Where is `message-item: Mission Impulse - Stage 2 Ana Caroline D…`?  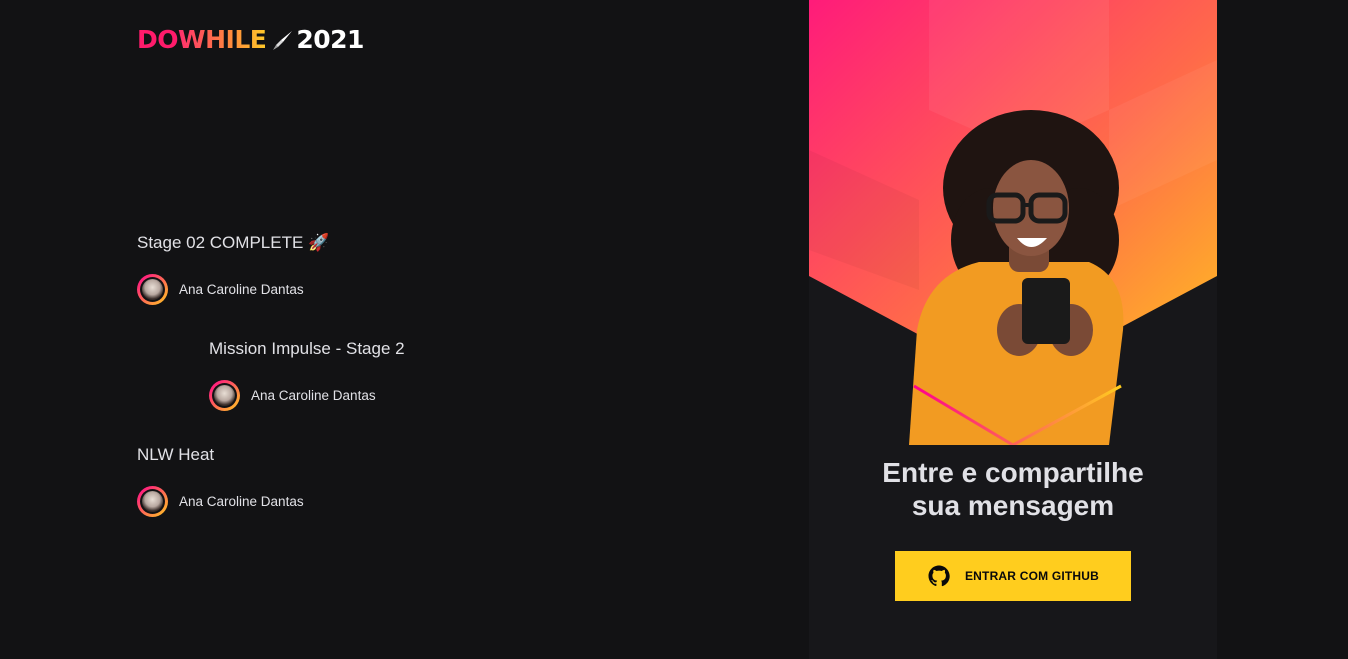 message-item: Mission Impulse - Stage 2 Ana Caroline D… is located at coordinates (307, 374).